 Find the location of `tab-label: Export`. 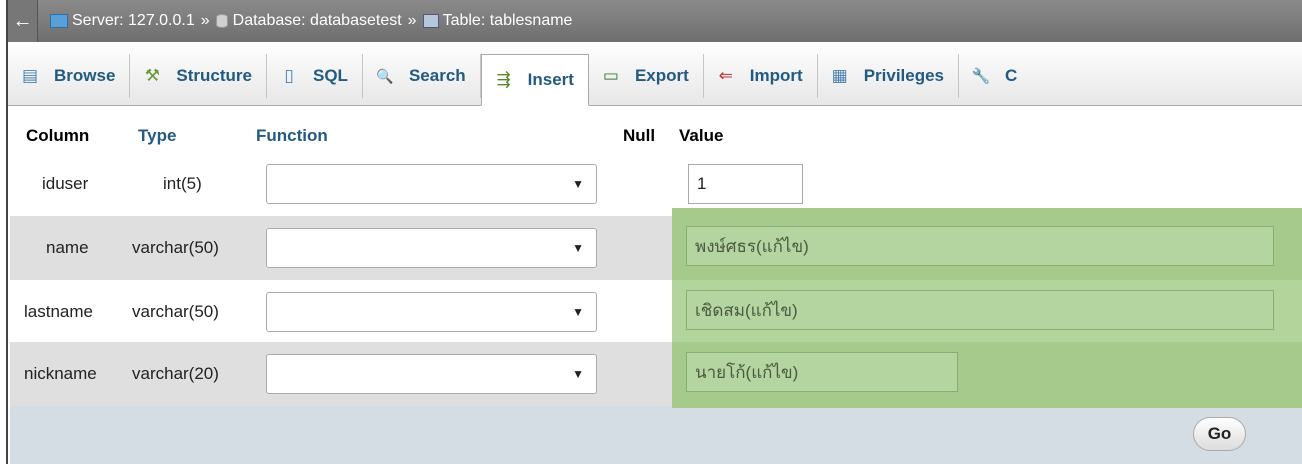

tab-label: Export is located at coordinates (661, 75).